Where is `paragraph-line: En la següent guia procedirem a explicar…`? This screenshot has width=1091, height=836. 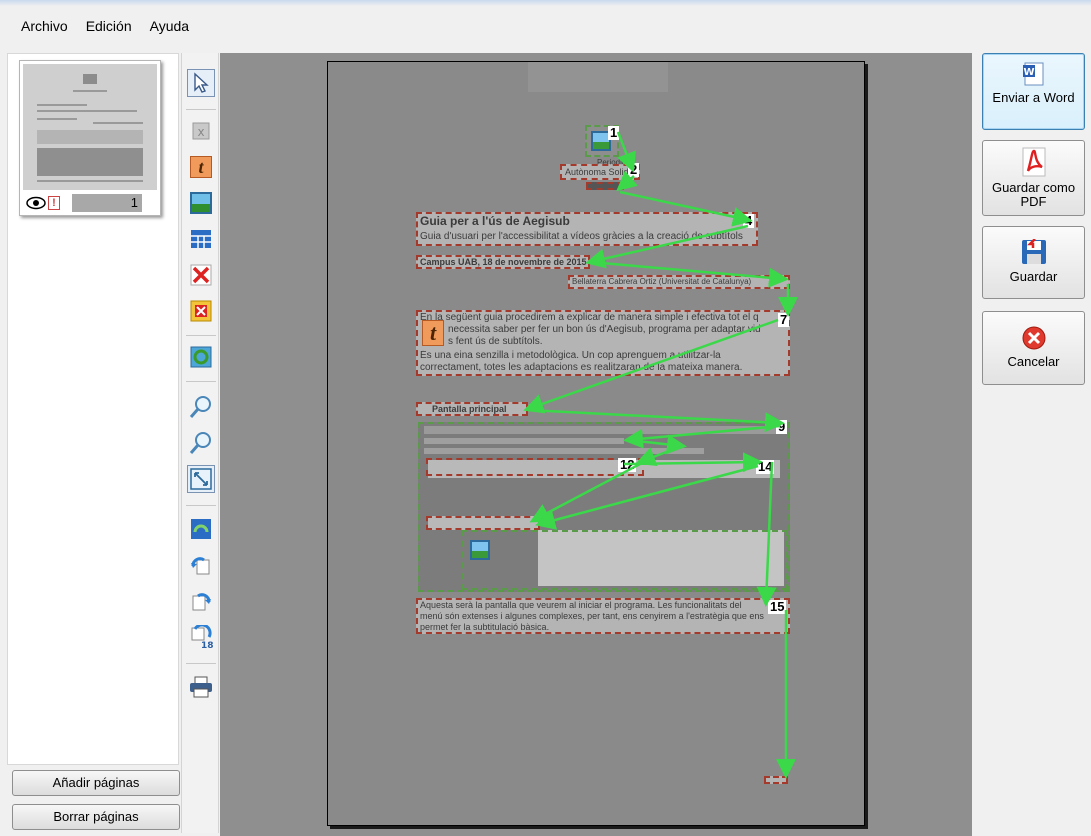
paragraph-line: En la següent guia procedirem a explicar… is located at coordinates (589, 317).